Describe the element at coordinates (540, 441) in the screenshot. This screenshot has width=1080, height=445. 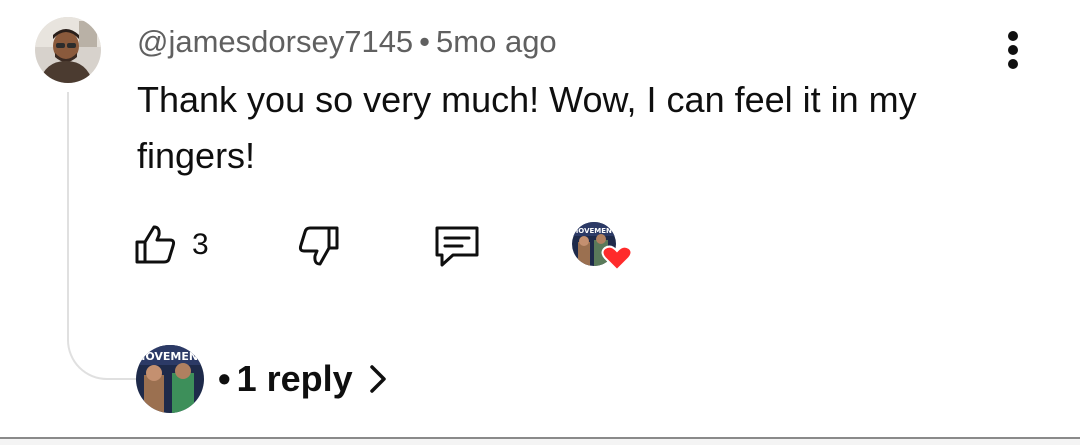
I see `bottom-divider` at that location.